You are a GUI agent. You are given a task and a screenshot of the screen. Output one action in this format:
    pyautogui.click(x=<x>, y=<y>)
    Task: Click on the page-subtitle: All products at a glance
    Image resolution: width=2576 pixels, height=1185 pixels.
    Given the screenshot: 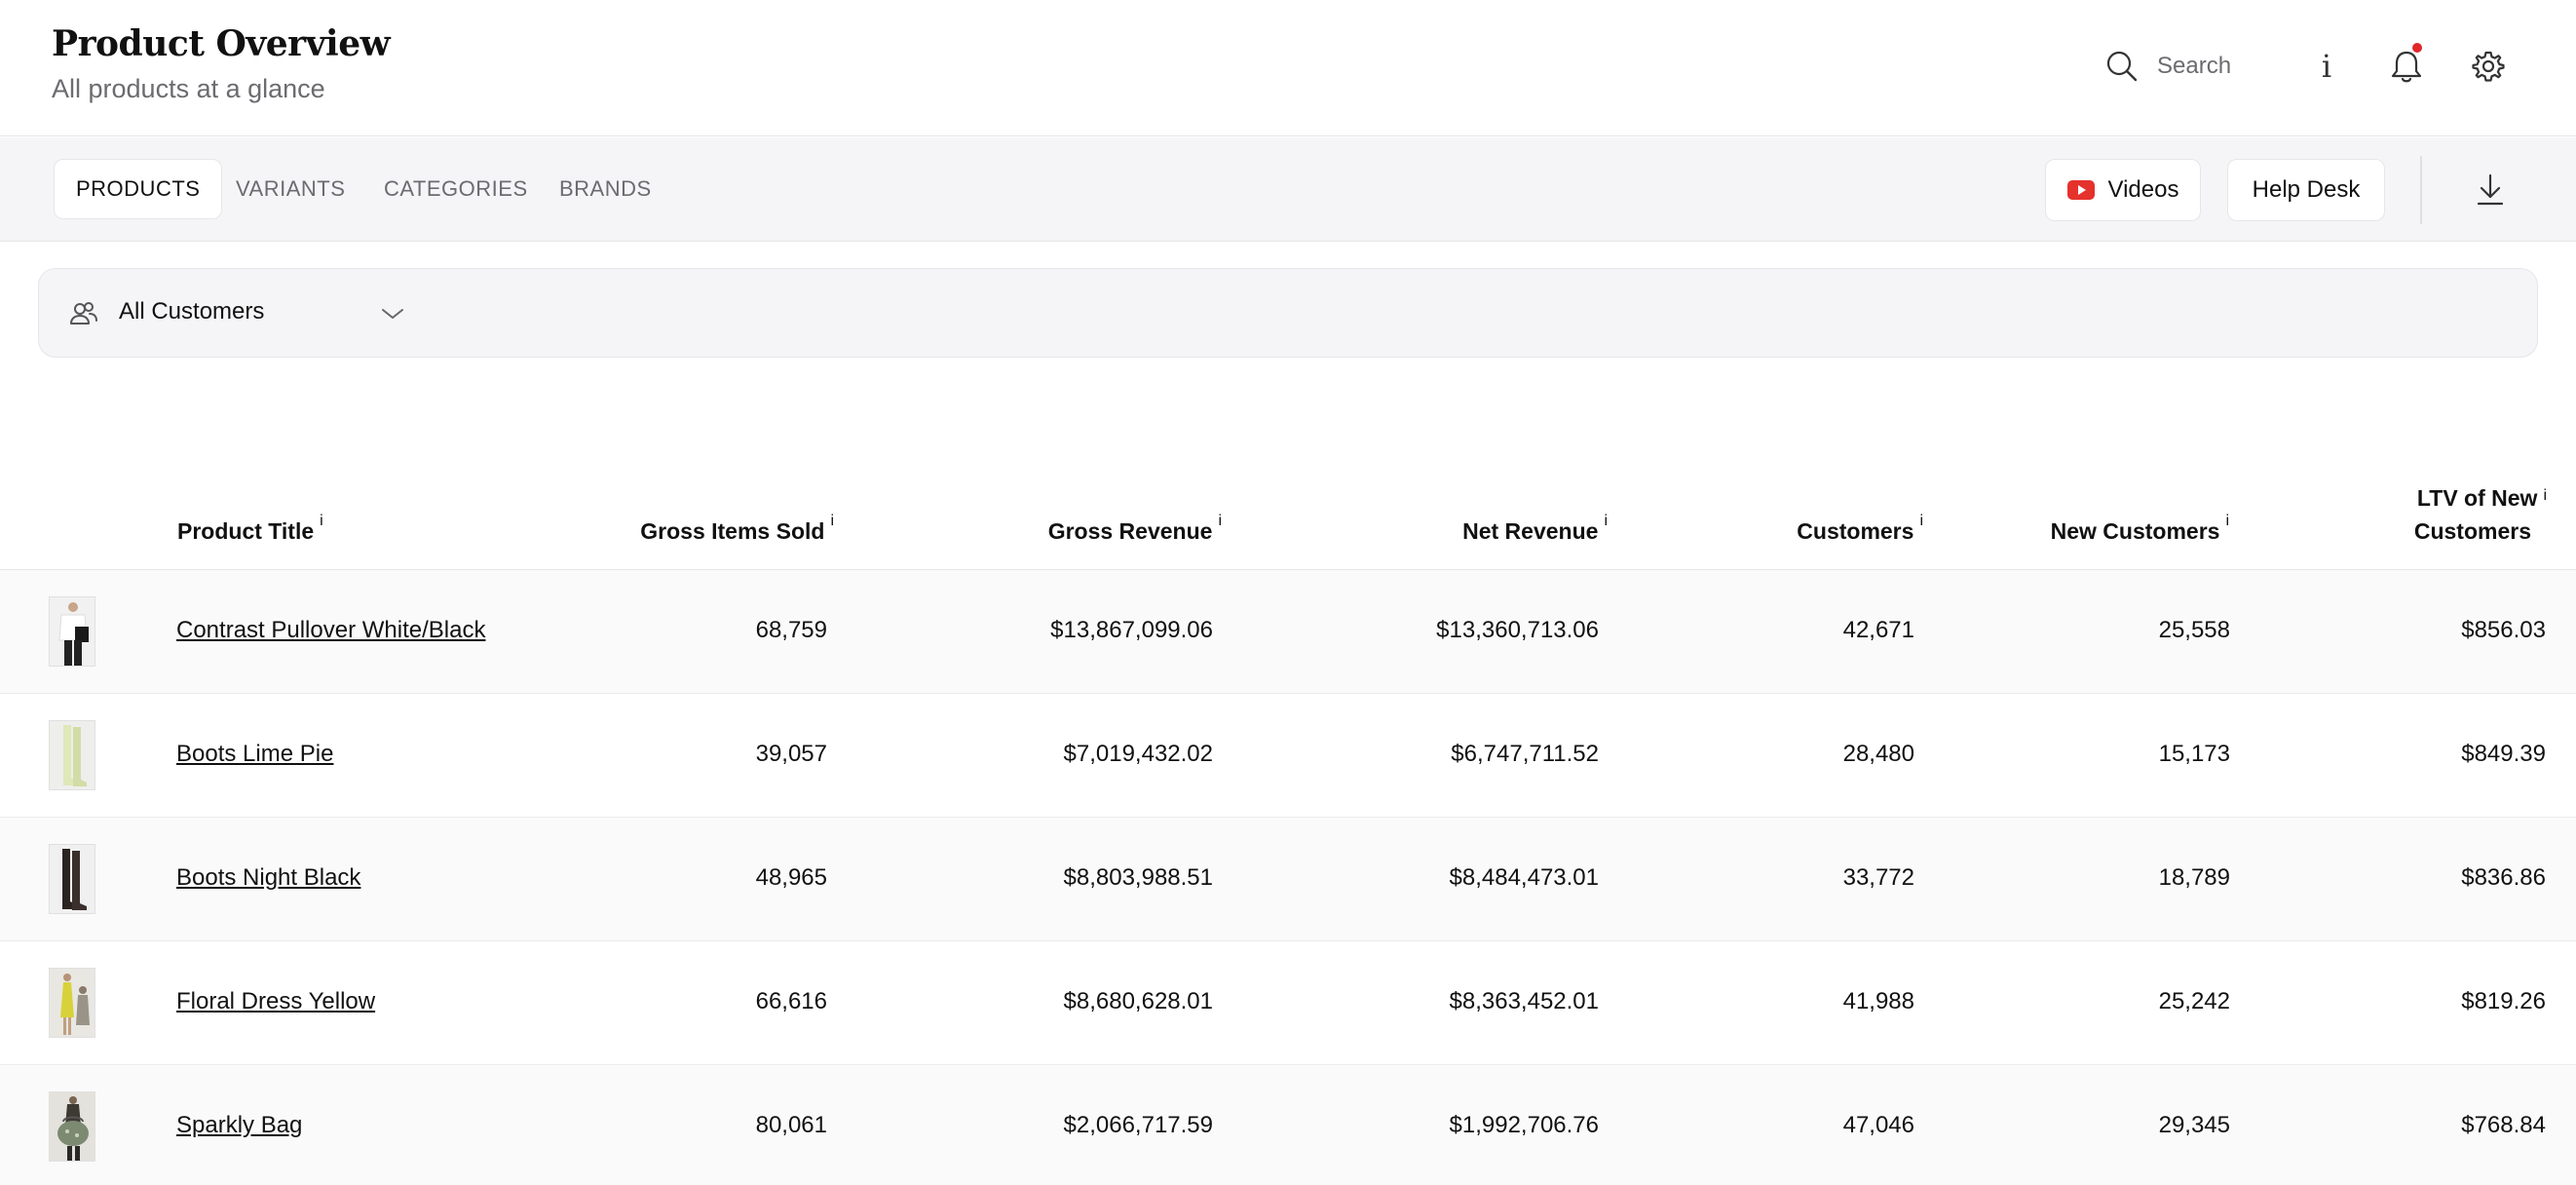 What is the action you would take?
    pyautogui.click(x=188, y=88)
    